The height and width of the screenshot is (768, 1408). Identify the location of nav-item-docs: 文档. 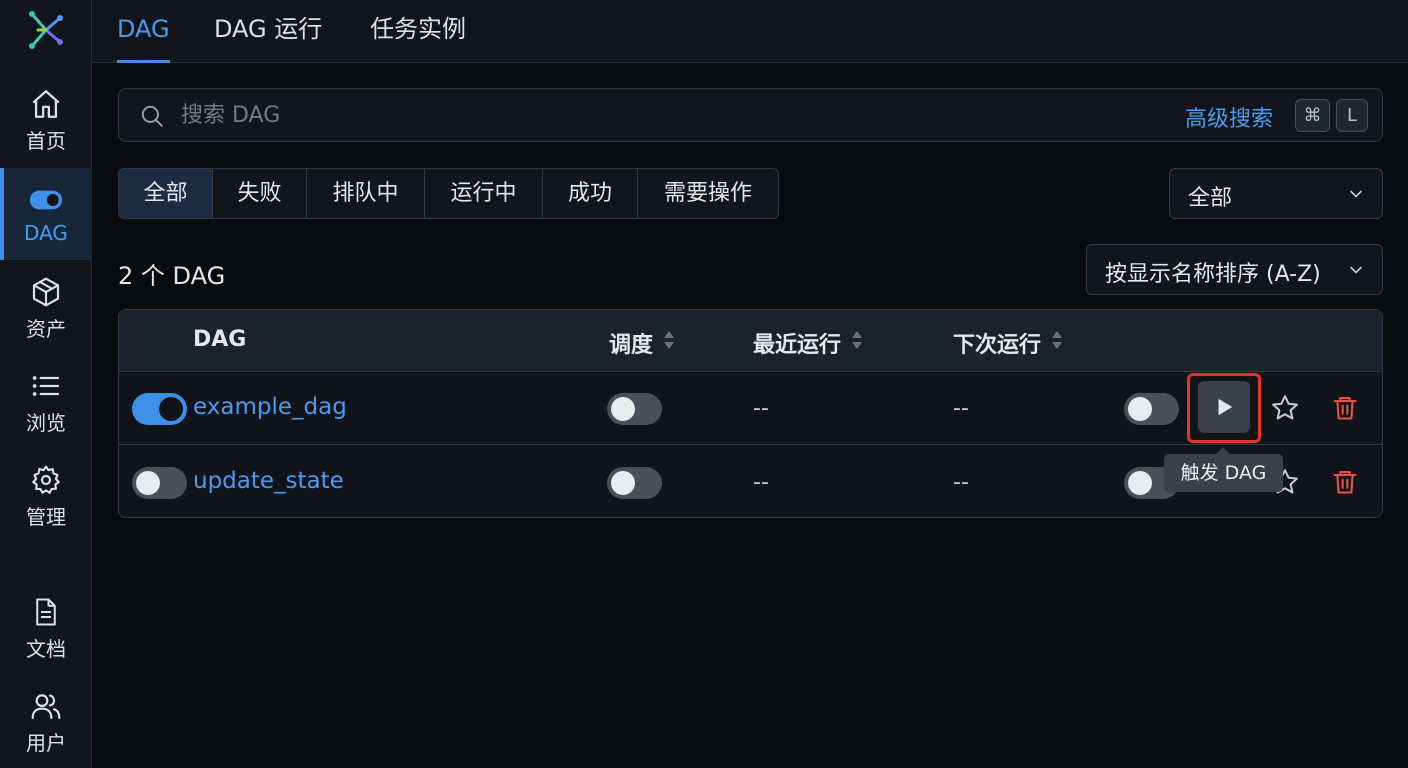
(46, 628).